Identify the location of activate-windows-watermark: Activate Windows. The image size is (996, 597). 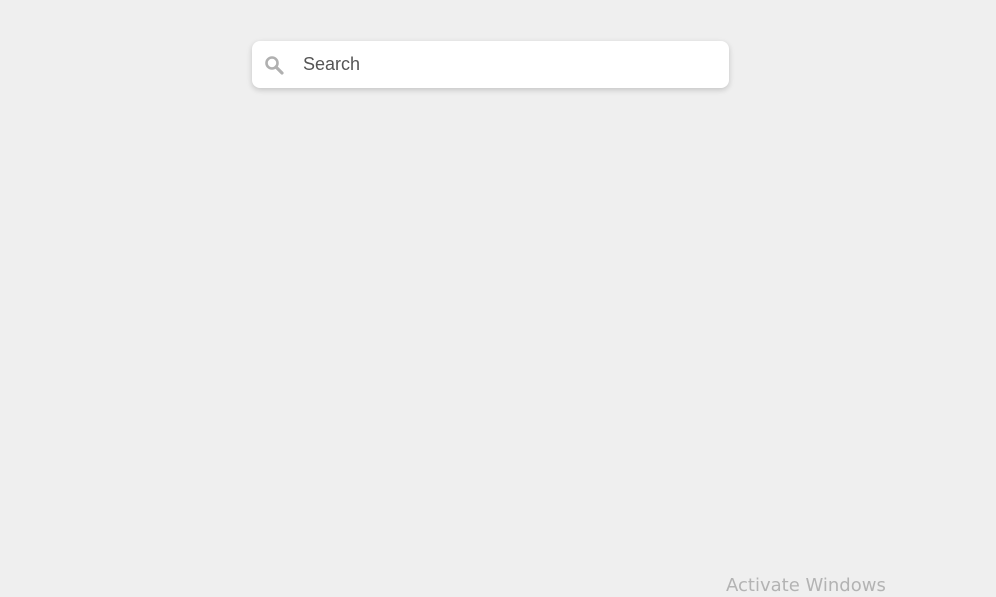
(806, 585).